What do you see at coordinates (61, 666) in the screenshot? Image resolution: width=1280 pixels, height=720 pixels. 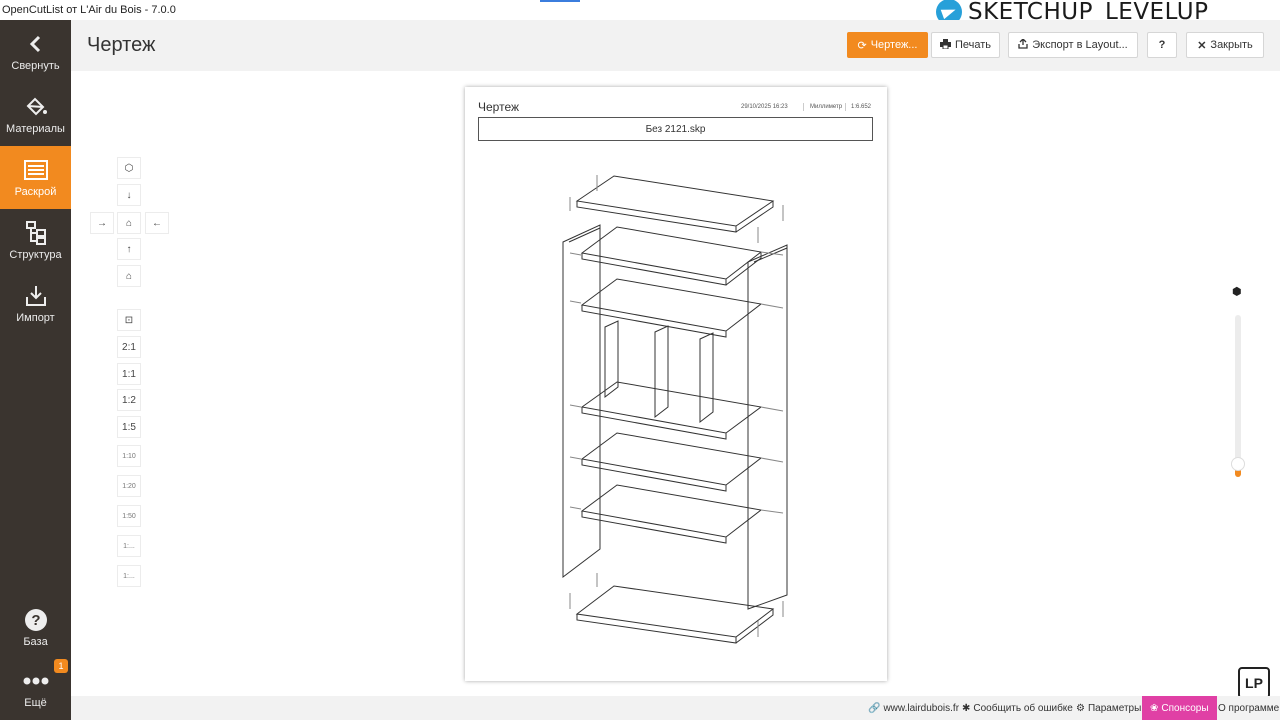 I see `notification-badge: 1` at bounding box center [61, 666].